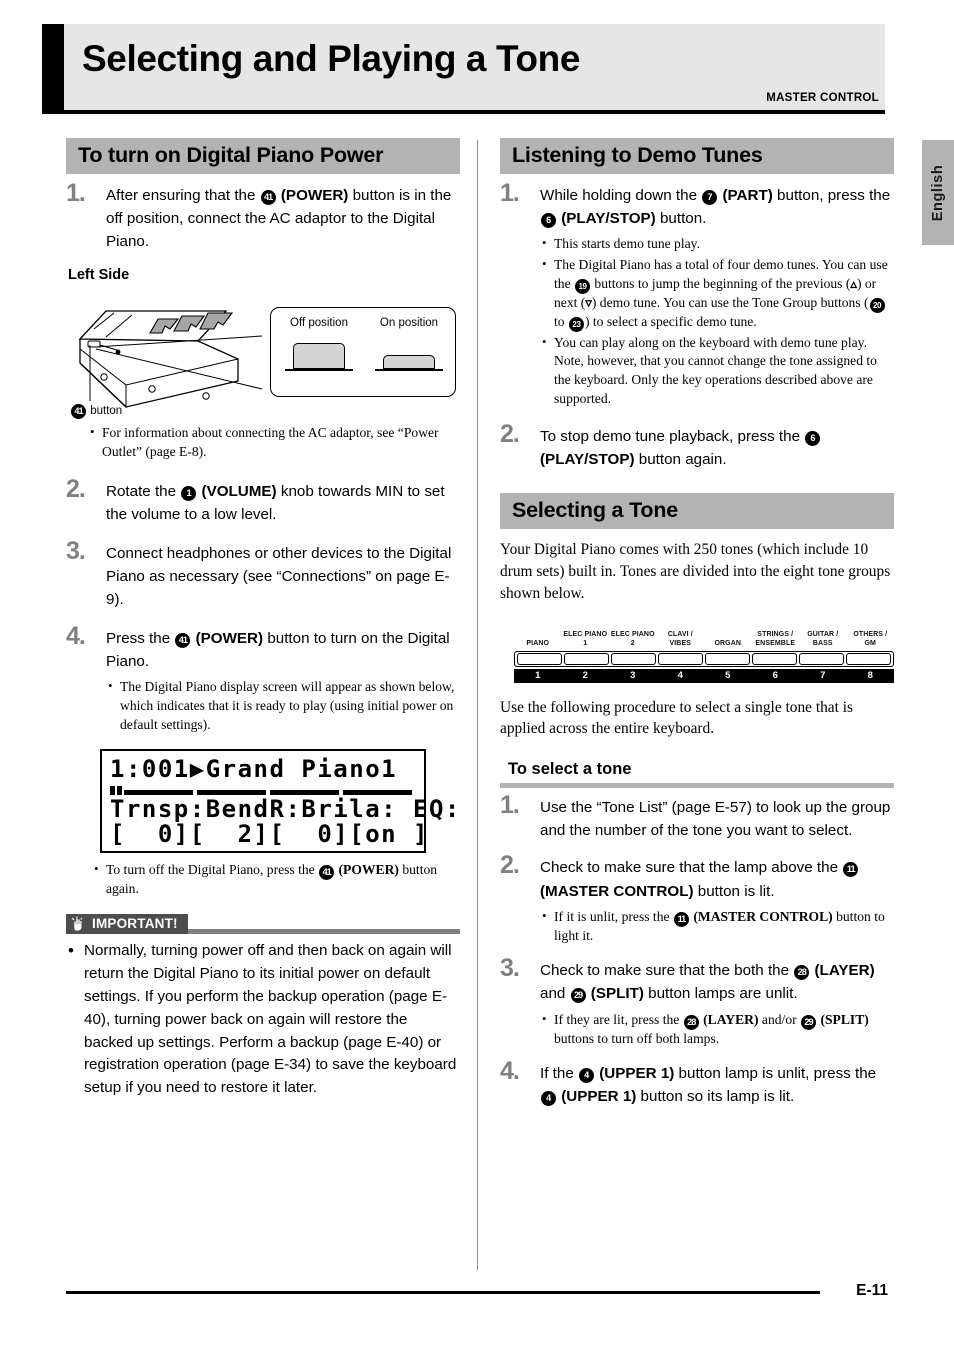 This screenshot has width=954, height=1350. I want to click on section-heading-power: To turn on Digital Piano Power, so click(263, 156).